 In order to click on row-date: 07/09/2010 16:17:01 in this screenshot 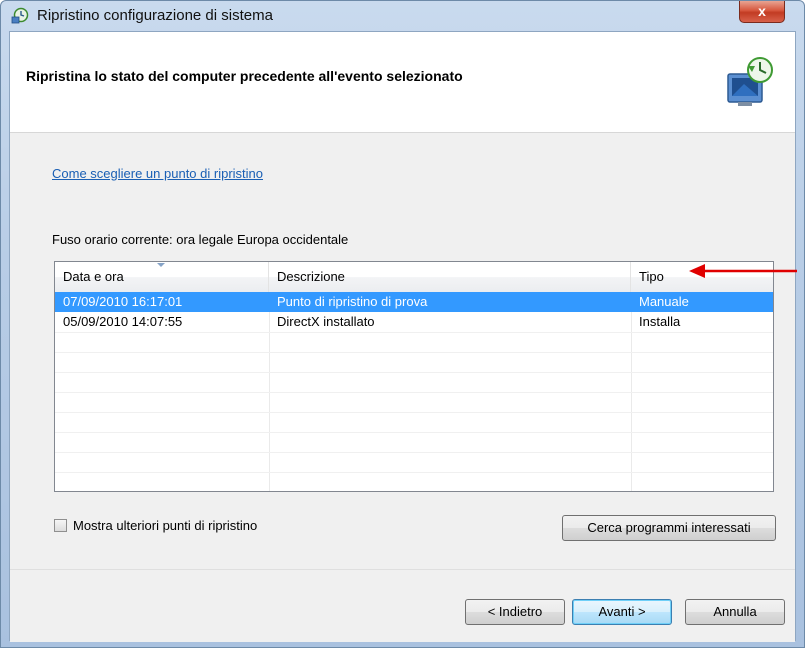, I will do `click(123, 301)`.